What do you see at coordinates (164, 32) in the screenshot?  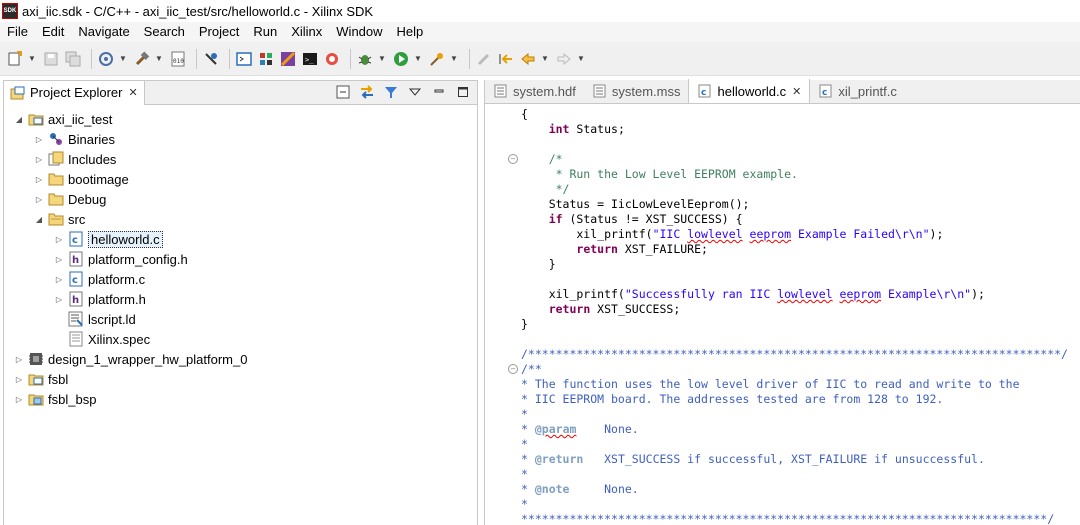 I see `menu-search: Search` at bounding box center [164, 32].